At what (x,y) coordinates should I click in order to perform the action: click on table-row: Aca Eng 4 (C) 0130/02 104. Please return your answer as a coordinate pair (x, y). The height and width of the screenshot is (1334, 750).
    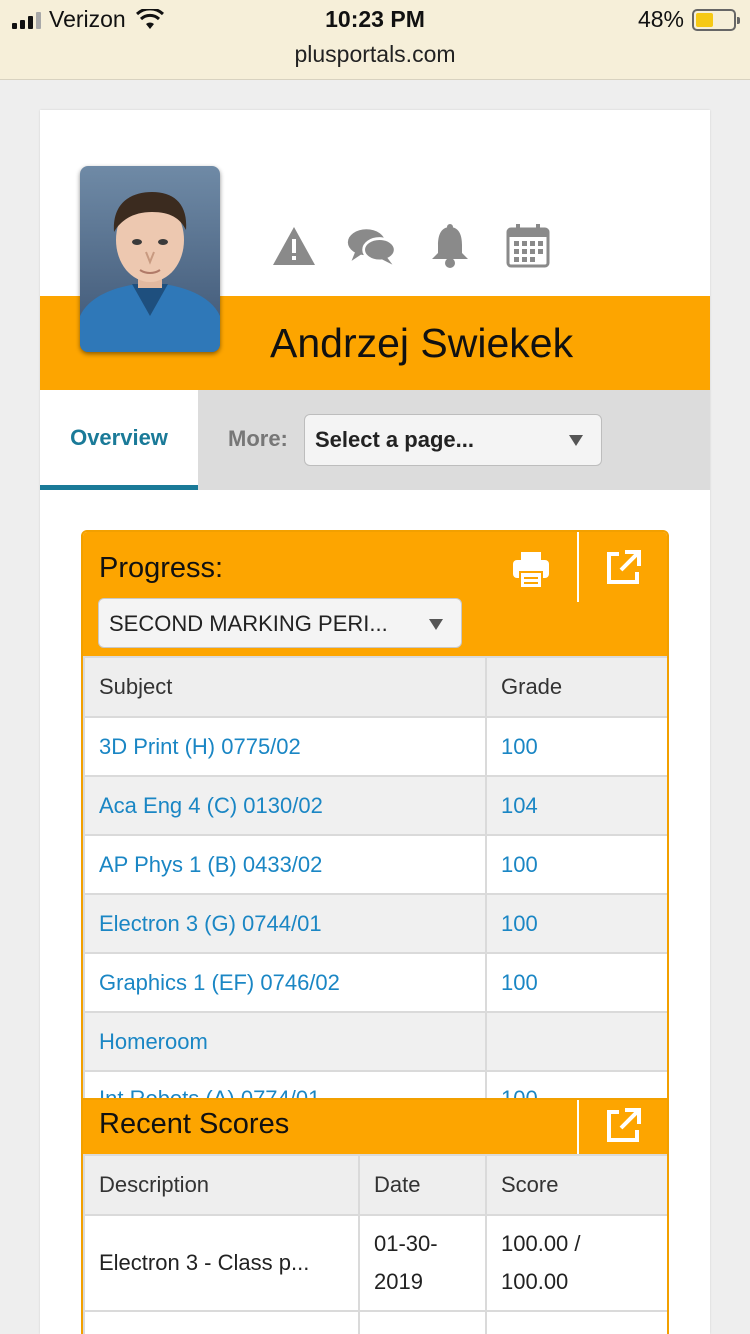
    Looking at the image, I should click on (375, 805).